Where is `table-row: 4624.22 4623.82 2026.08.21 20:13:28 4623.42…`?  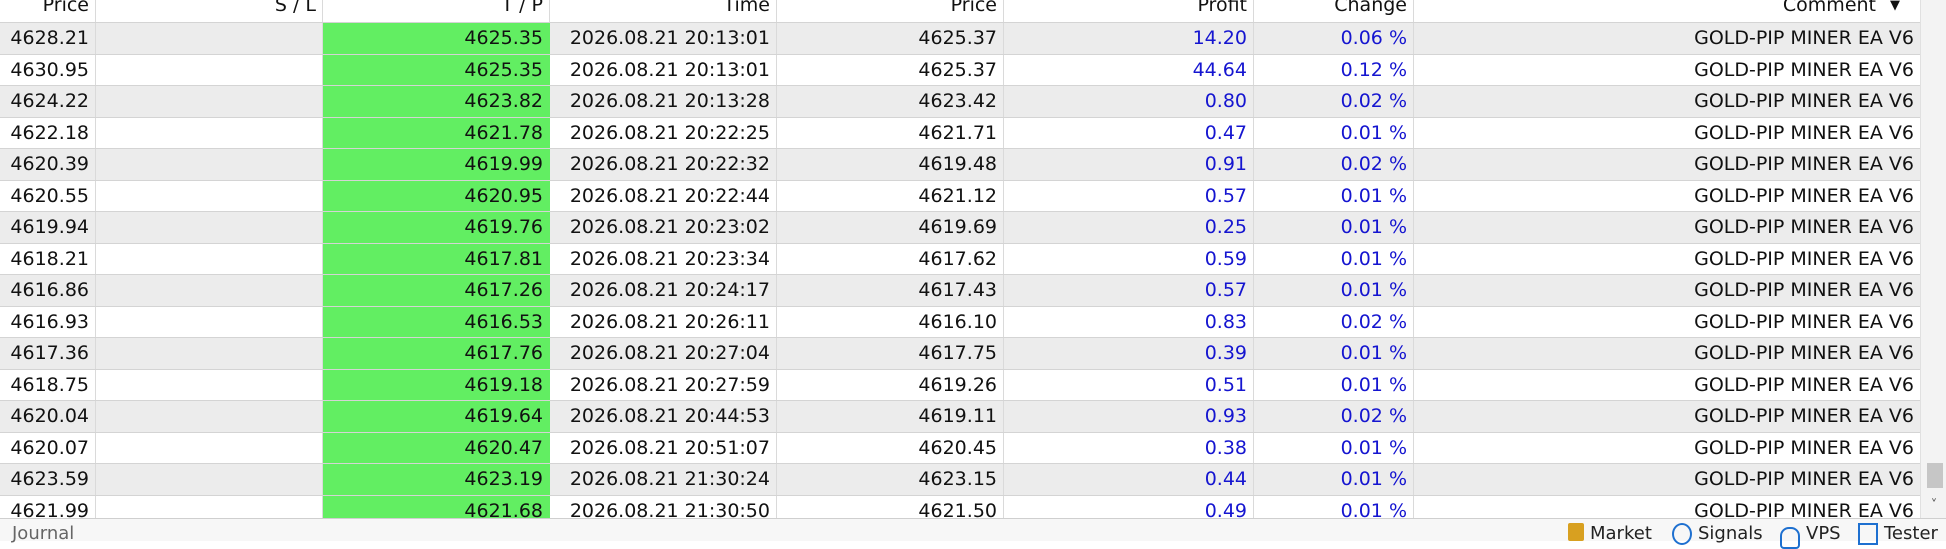 table-row: 4624.22 4623.82 2026.08.21 20:13:28 4623.42… is located at coordinates (960, 102).